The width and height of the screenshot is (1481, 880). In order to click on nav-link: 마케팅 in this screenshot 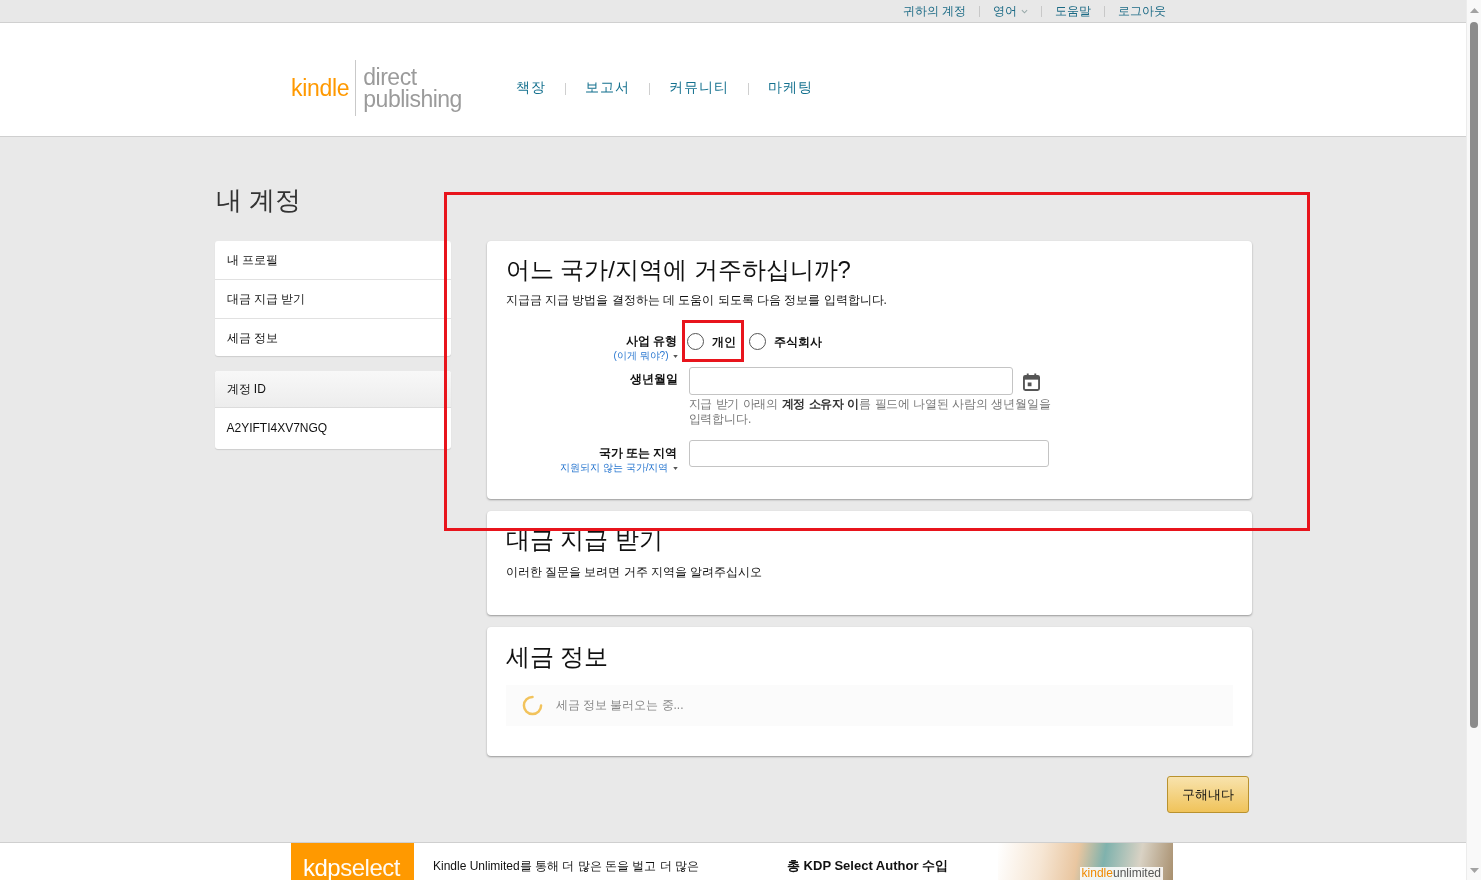, I will do `click(790, 87)`.